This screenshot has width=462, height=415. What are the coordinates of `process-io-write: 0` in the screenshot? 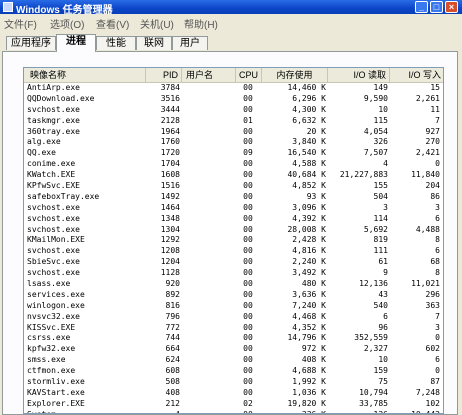 It's located at (437, 371).